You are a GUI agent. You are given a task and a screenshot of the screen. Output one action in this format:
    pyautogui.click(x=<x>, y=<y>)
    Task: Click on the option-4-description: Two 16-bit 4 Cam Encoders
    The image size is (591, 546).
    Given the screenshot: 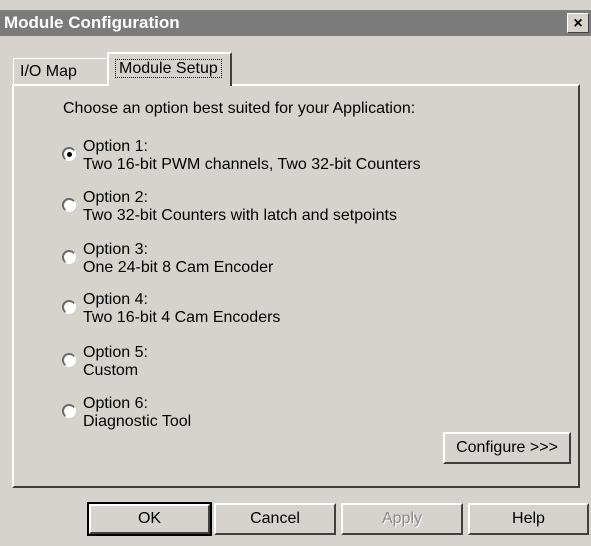 What is the action you would take?
    pyautogui.click(x=182, y=317)
    